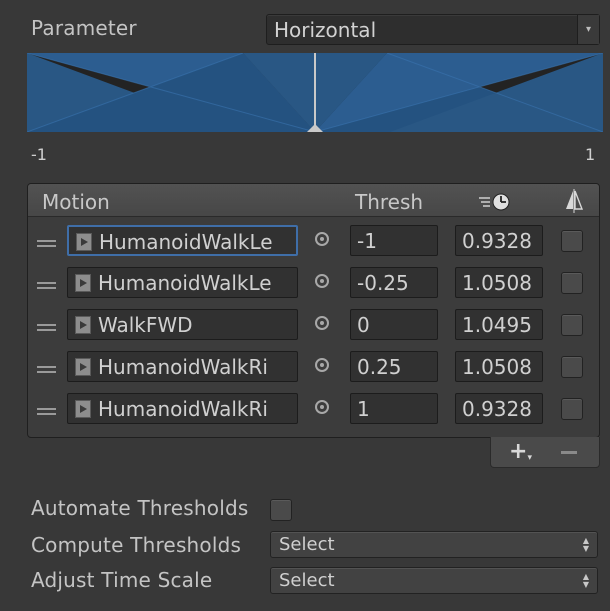 The width and height of the screenshot is (610, 611). What do you see at coordinates (122, 580) in the screenshot?
I see `adjust-time-scale-label: Adjust Time Scale` at bounding box center [122, 580].